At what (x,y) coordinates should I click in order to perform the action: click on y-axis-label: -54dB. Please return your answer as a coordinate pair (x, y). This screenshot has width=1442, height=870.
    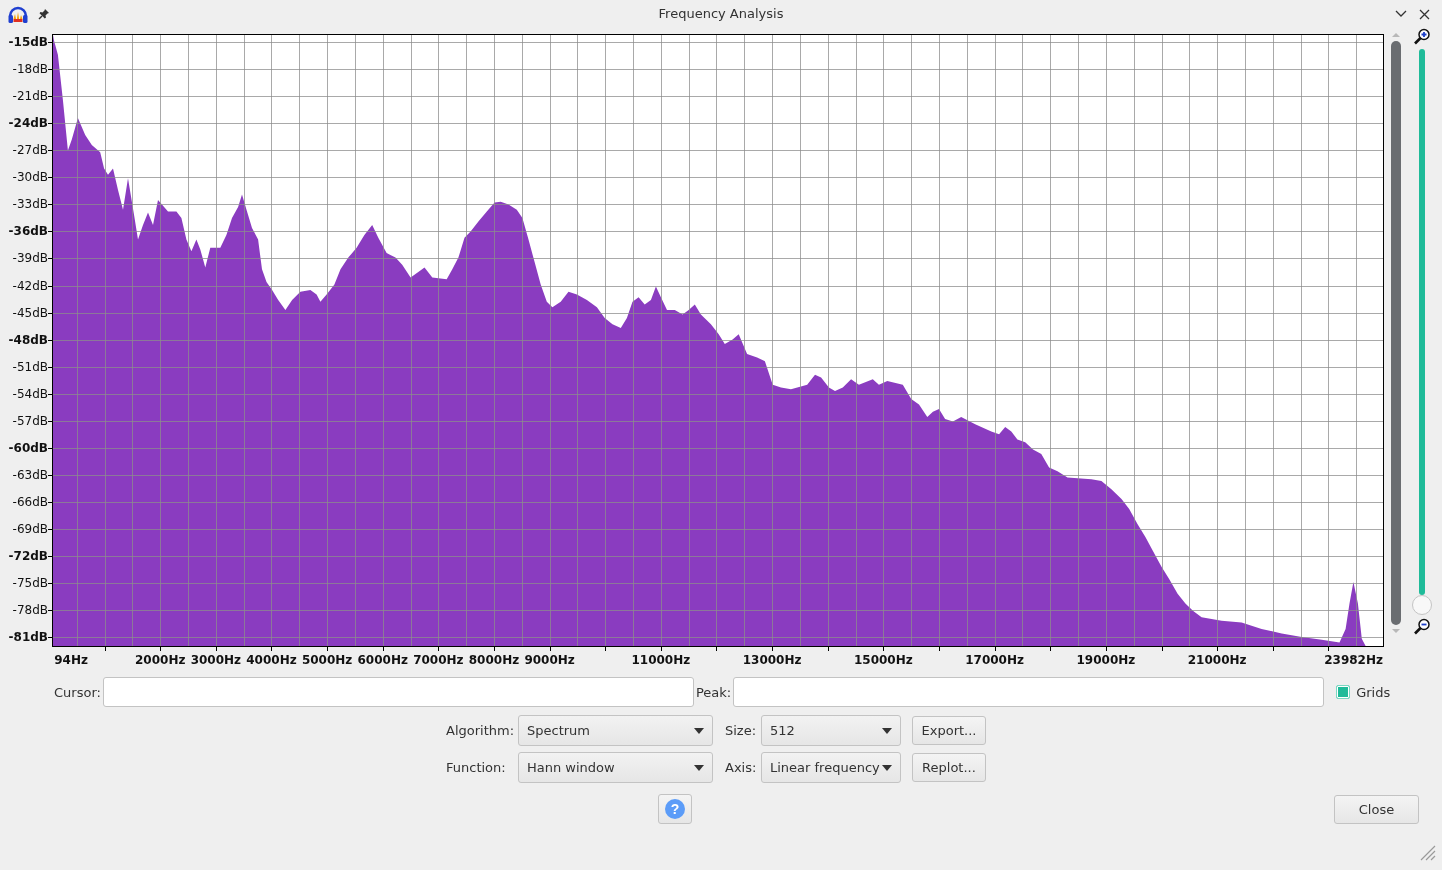
    Looking at the image, I should click on (30, 393).